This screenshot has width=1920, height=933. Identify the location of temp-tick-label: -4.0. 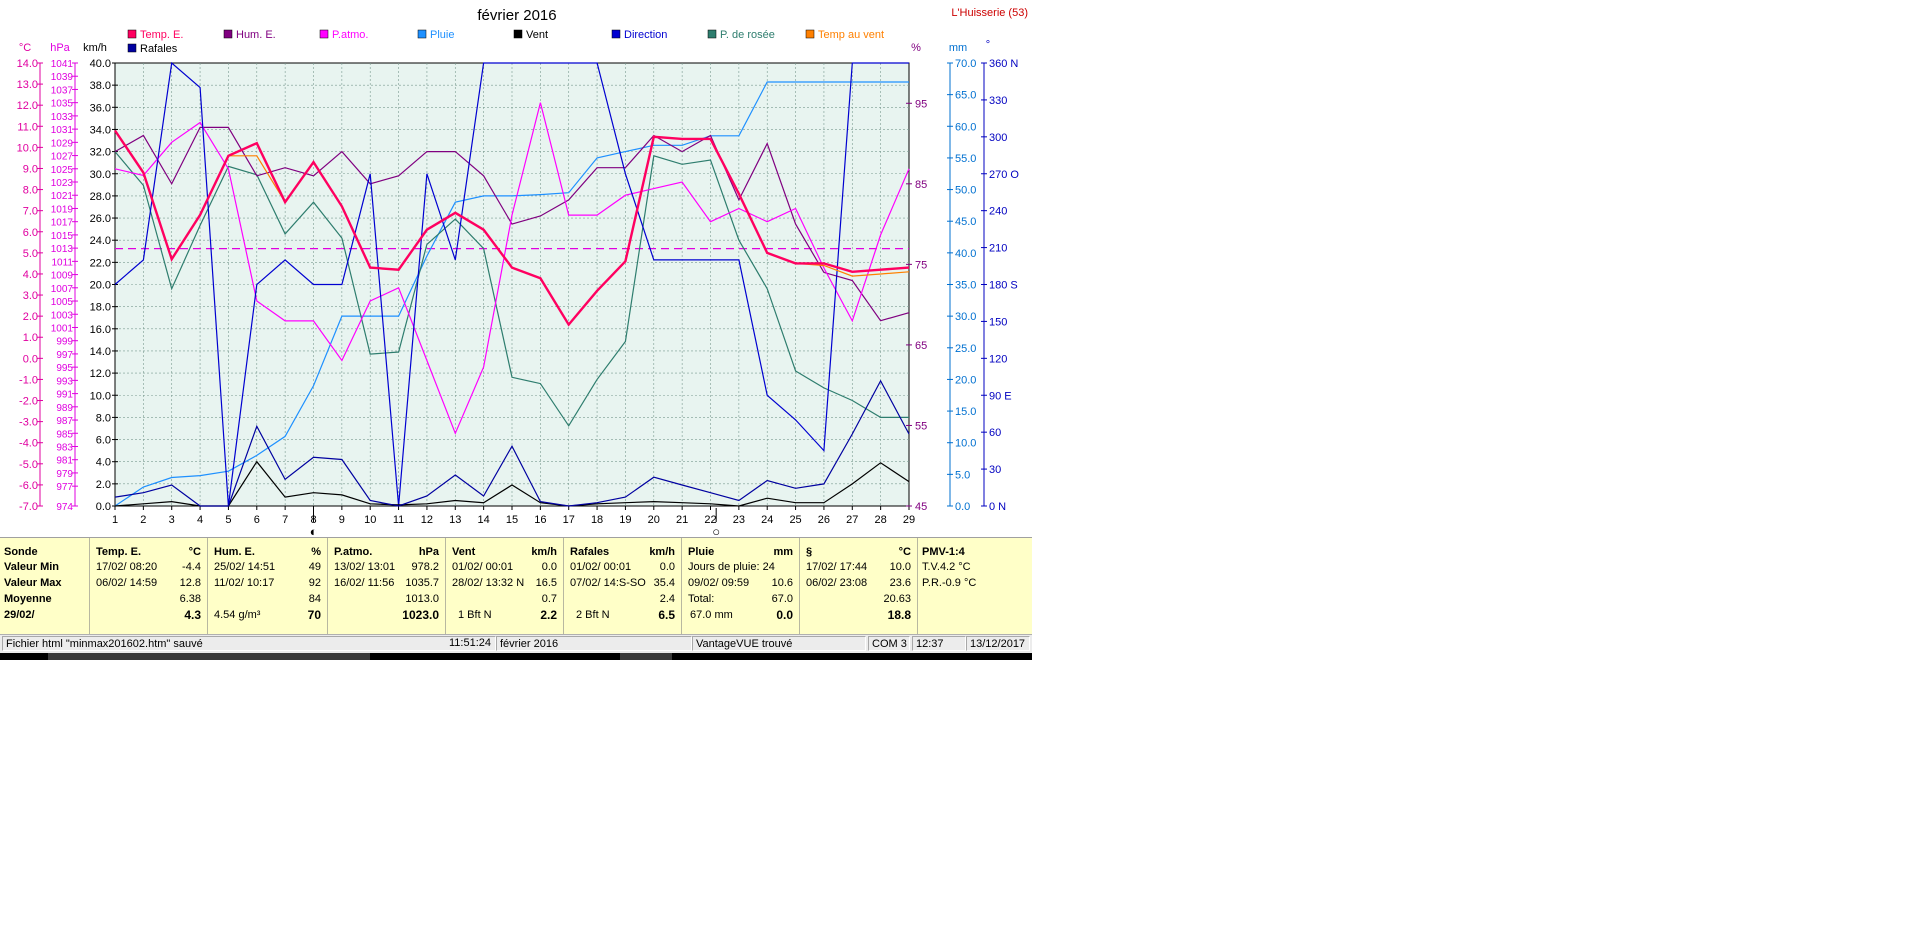
(28, 444).